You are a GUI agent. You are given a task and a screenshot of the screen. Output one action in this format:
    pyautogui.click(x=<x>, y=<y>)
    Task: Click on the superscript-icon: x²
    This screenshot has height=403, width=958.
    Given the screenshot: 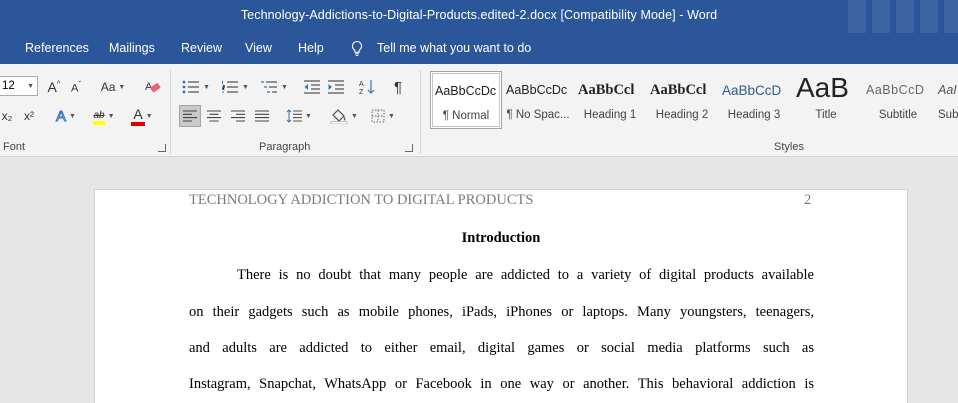 What is the action you would take?
    pyautogui.click(x=29, y=116)
    